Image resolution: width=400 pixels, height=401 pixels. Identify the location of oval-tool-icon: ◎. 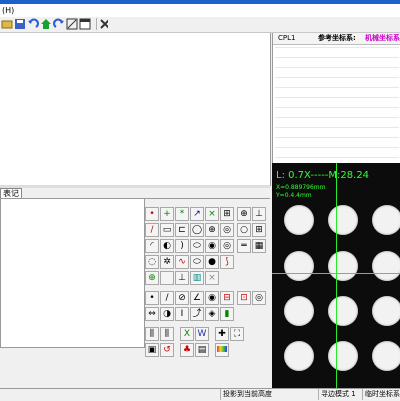
(227, 246).